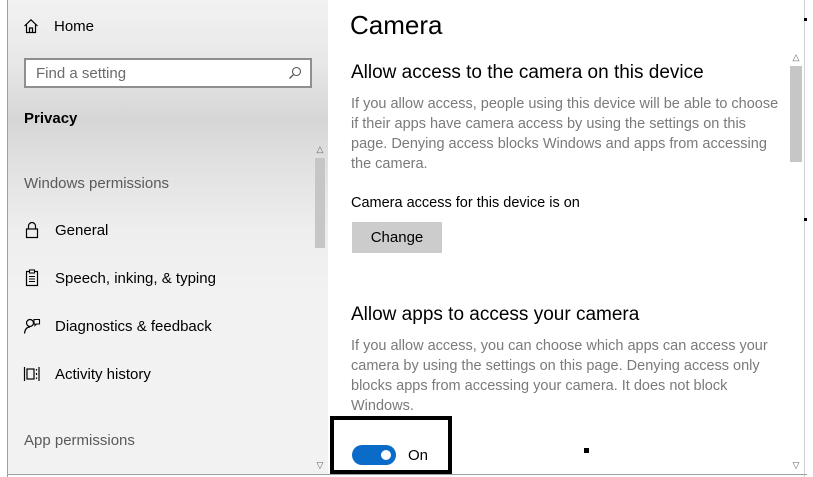  What do you see at coordinates (162, 230) in the screenshot?
I see `sidebar-item-general: General` at bounding box center [162, 230].